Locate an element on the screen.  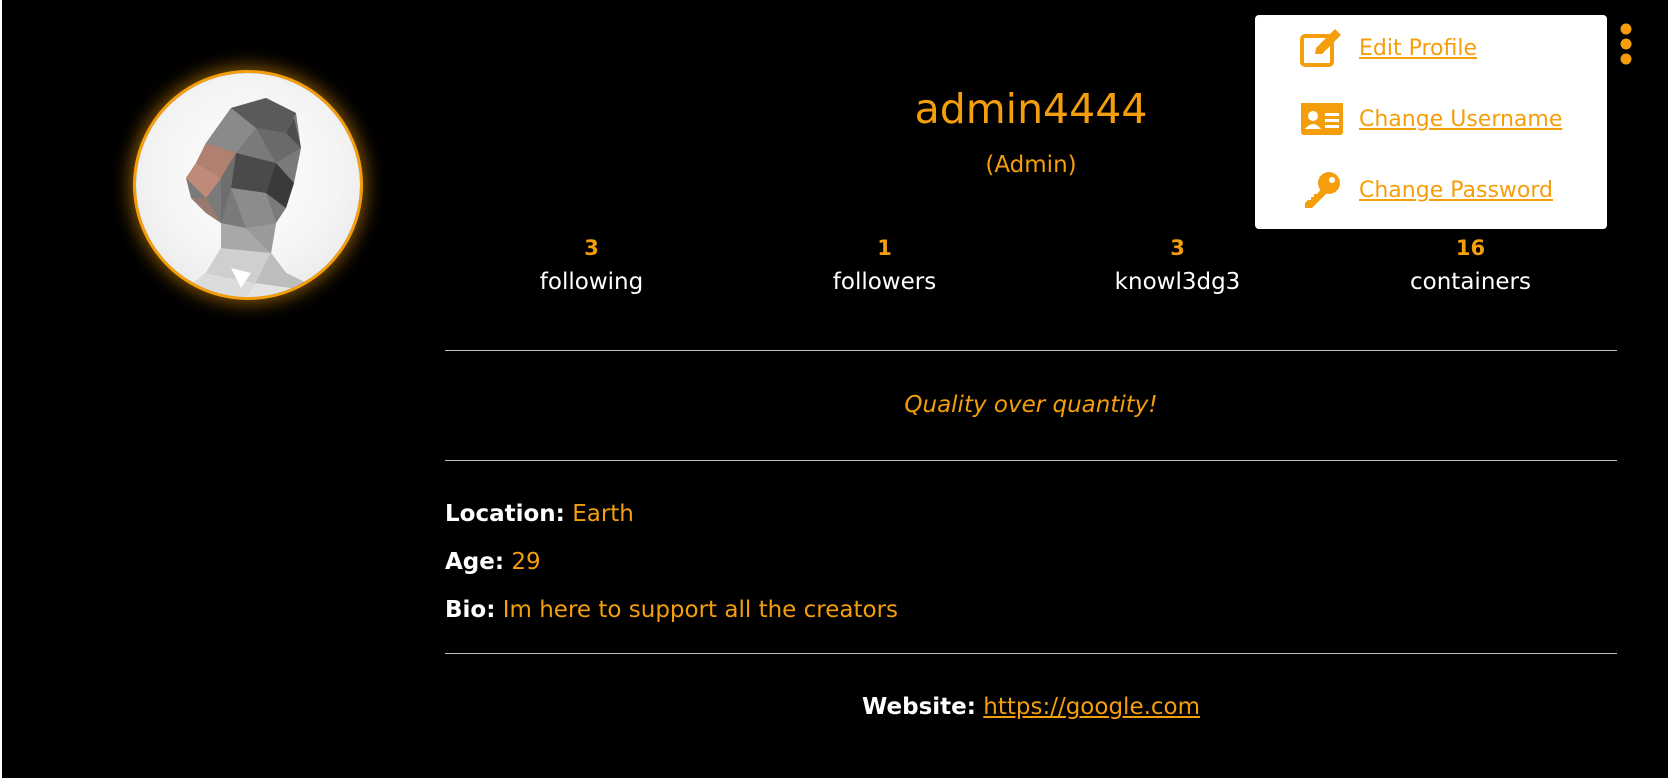
bio-row: Bio: Im here to support all the creators is located at coordinates (671, 610).